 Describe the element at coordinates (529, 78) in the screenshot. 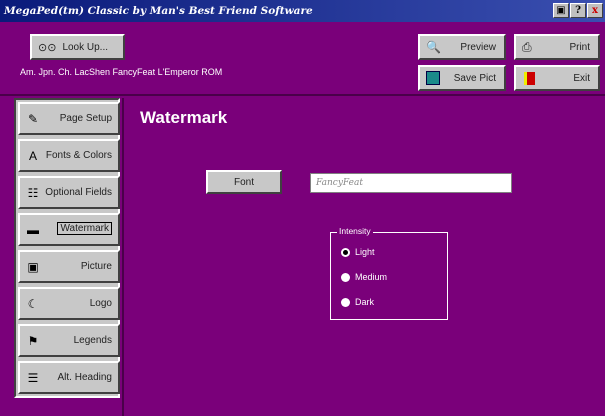

I see `exit-door-icon` at that location.